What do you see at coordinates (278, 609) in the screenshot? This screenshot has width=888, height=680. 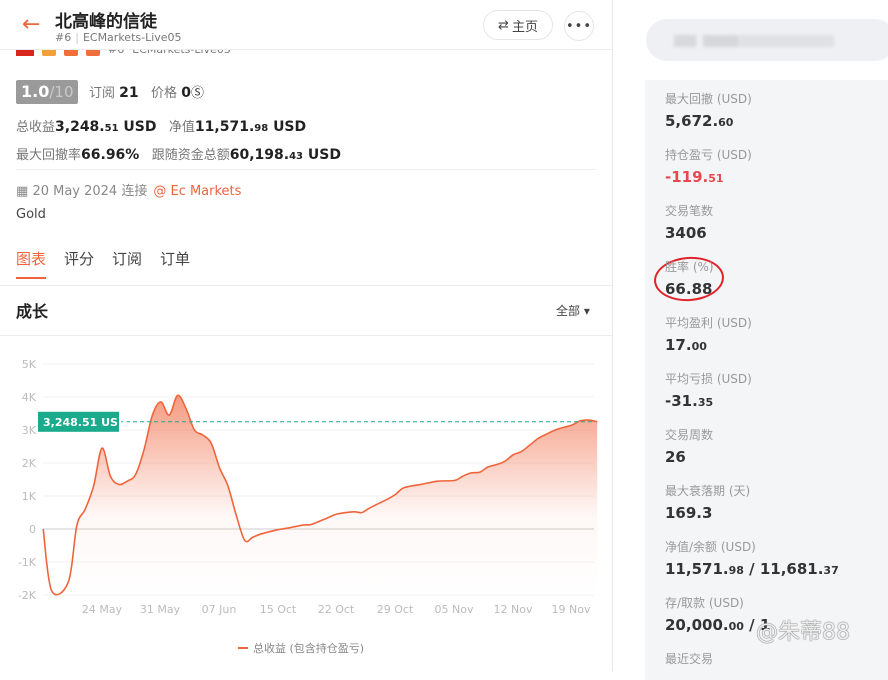 I see `x-tick-label: 15 Oct` at bounding box center [278, 609].